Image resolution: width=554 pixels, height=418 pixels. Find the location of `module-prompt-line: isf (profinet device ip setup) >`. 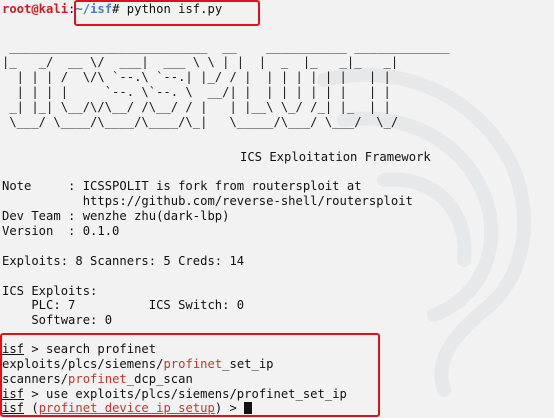

module-prompt-line: isf (profinet device ip setup) > is located at coordinates (127, 408).